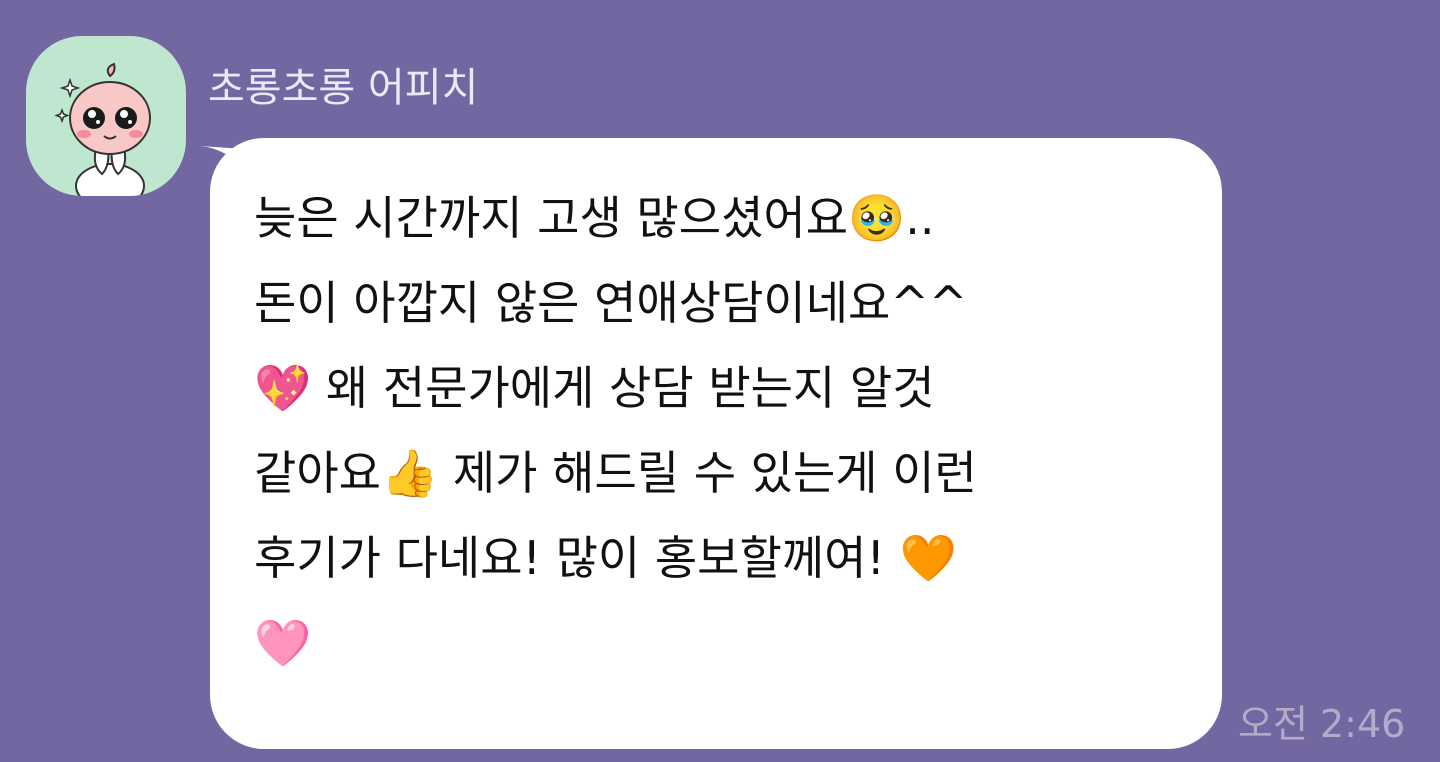  Describe the element at coordinates (343, 88) in the screenshot. I see `sender-name: 초롱초롱 어피치` at that location.